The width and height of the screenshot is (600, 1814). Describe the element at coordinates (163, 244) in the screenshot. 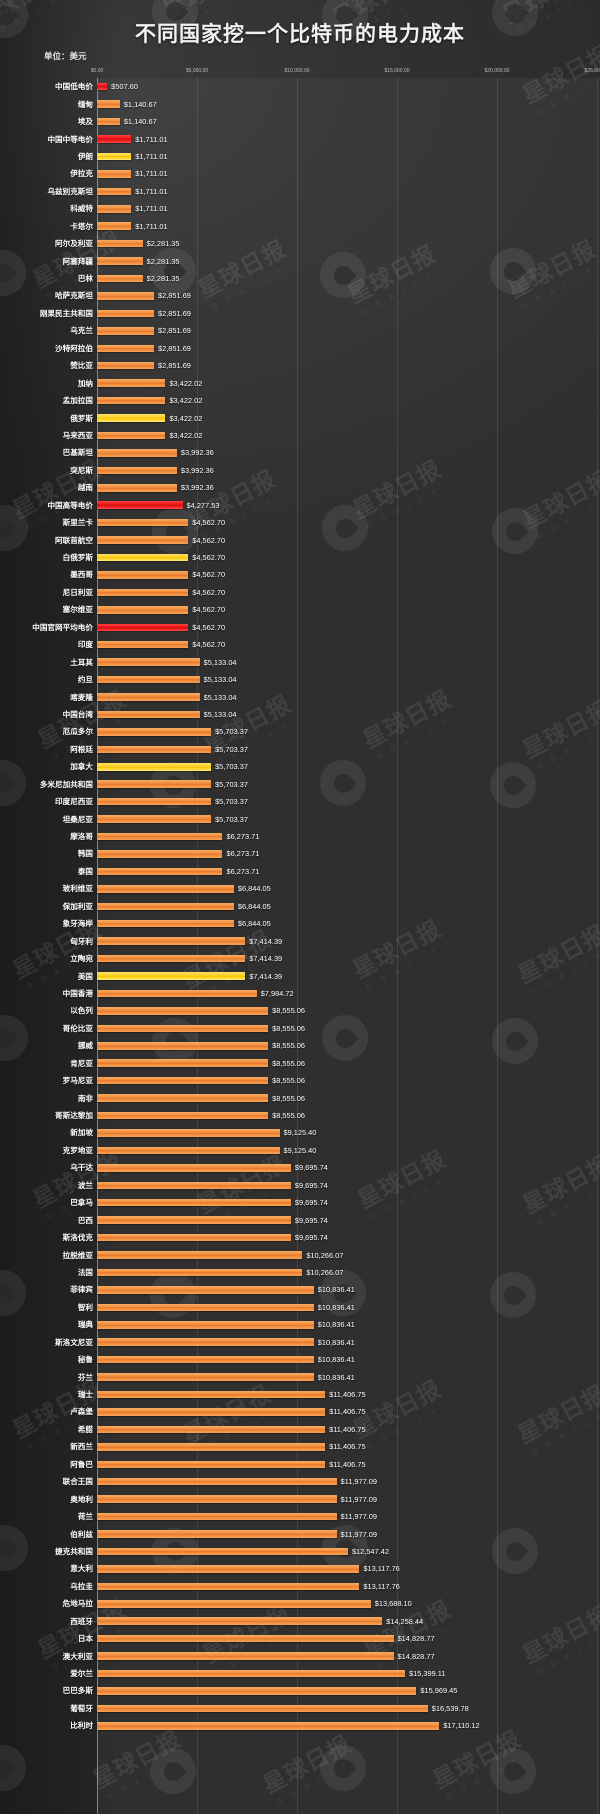

I see `bar-value-label: $2,281.35` at that location.